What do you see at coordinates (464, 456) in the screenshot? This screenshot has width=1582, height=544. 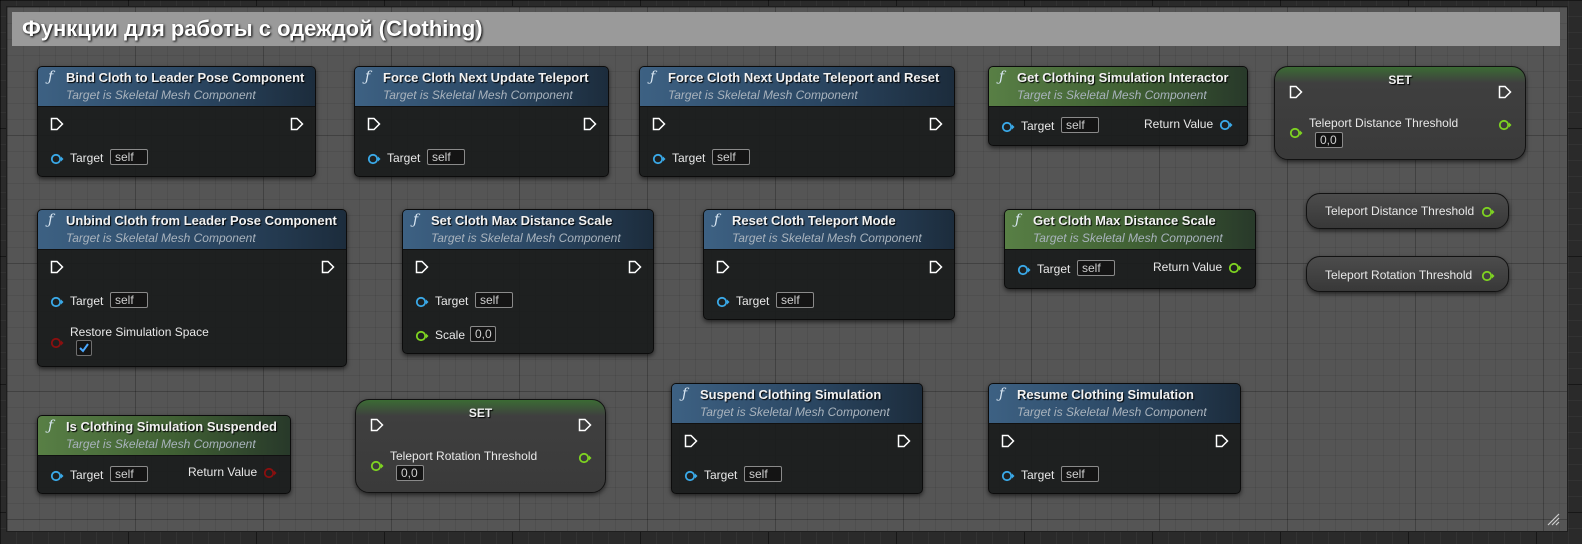 I see `variable-label: Teleport Rotation Threshold` at bounding box center [464, 456].